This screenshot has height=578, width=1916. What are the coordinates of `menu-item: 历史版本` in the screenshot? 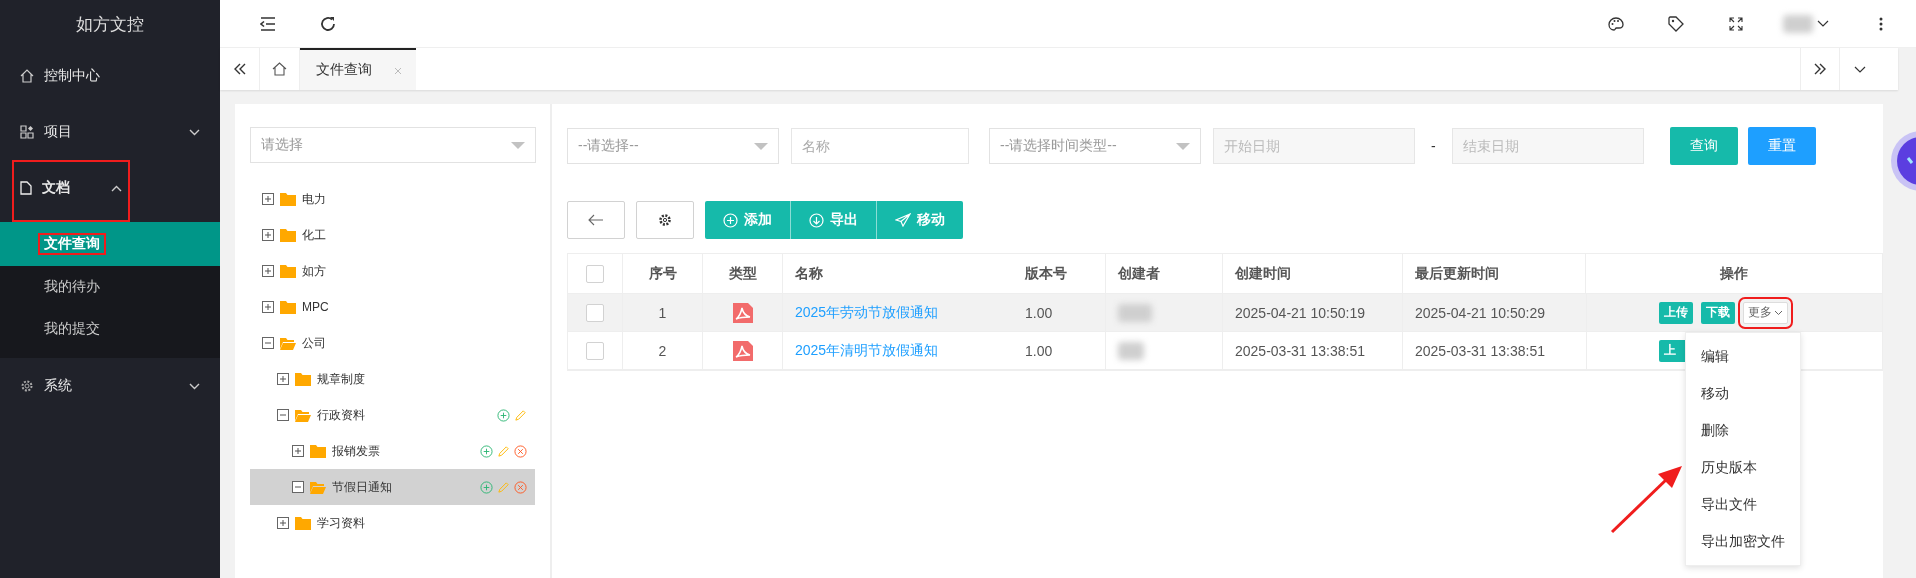 It's located at (1743, 467).